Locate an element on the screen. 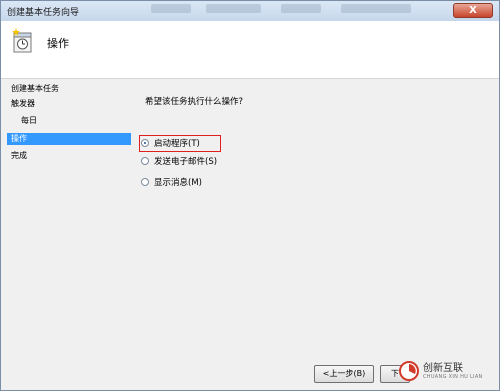 The image size is (500, 391). watermark: 创新互联 CHUANG XIN HU LIAN is located at coordinates (447, 371).